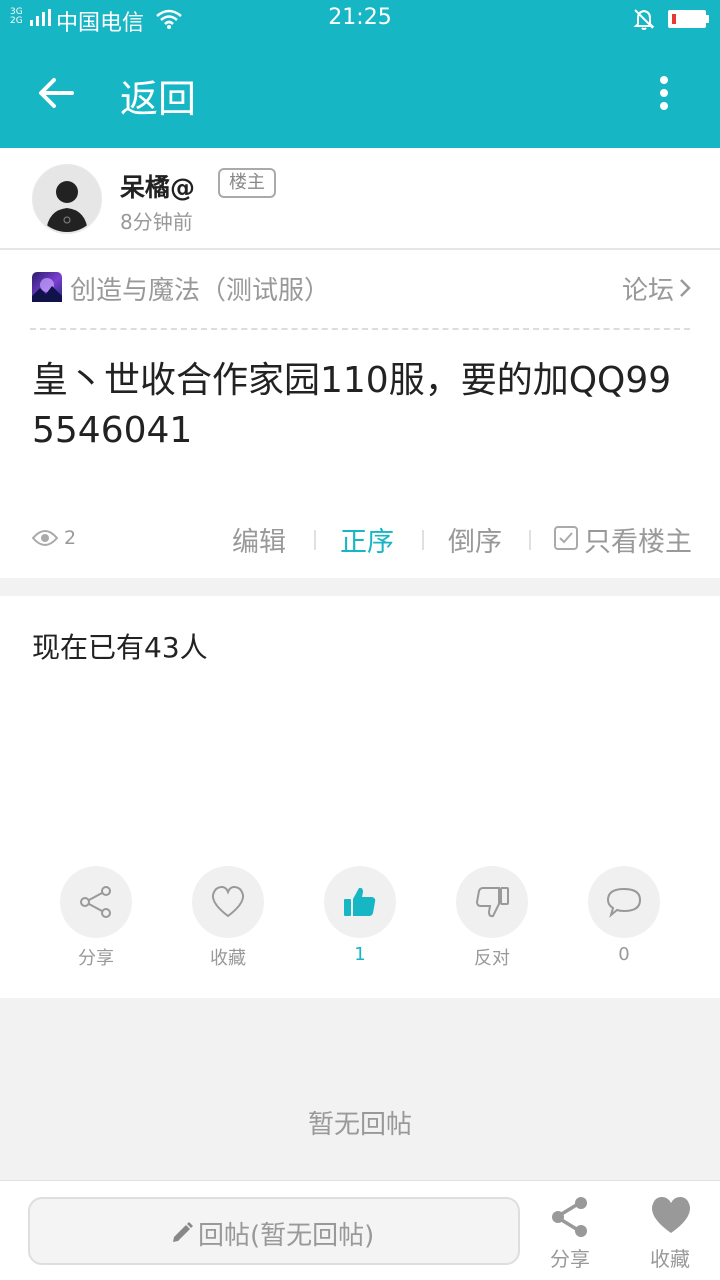  I want to click on pencil-icon, so click(183, 1232).